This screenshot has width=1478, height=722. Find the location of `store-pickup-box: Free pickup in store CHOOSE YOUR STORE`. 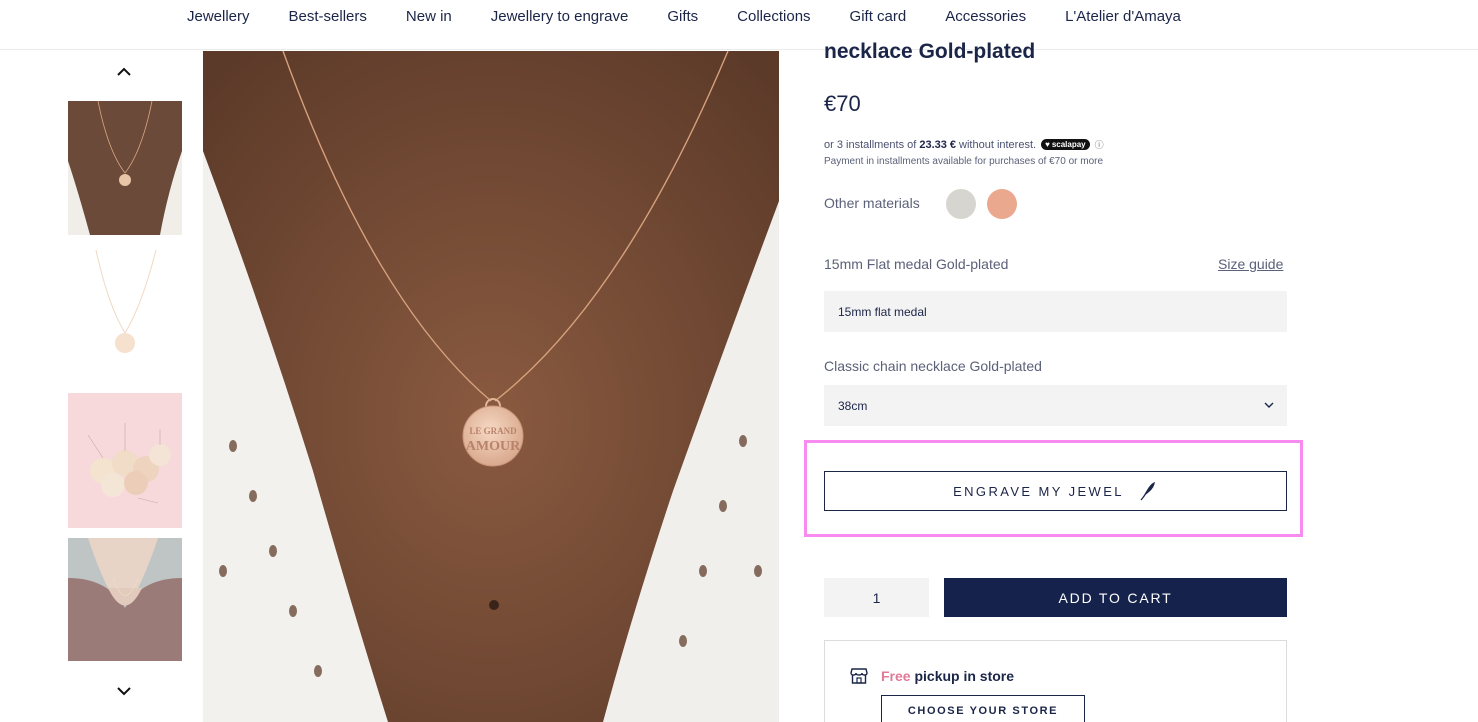

store-pickup-box: Free pickup in store CHOOSE YOUR STORE is located at coordinates (1055, 681).